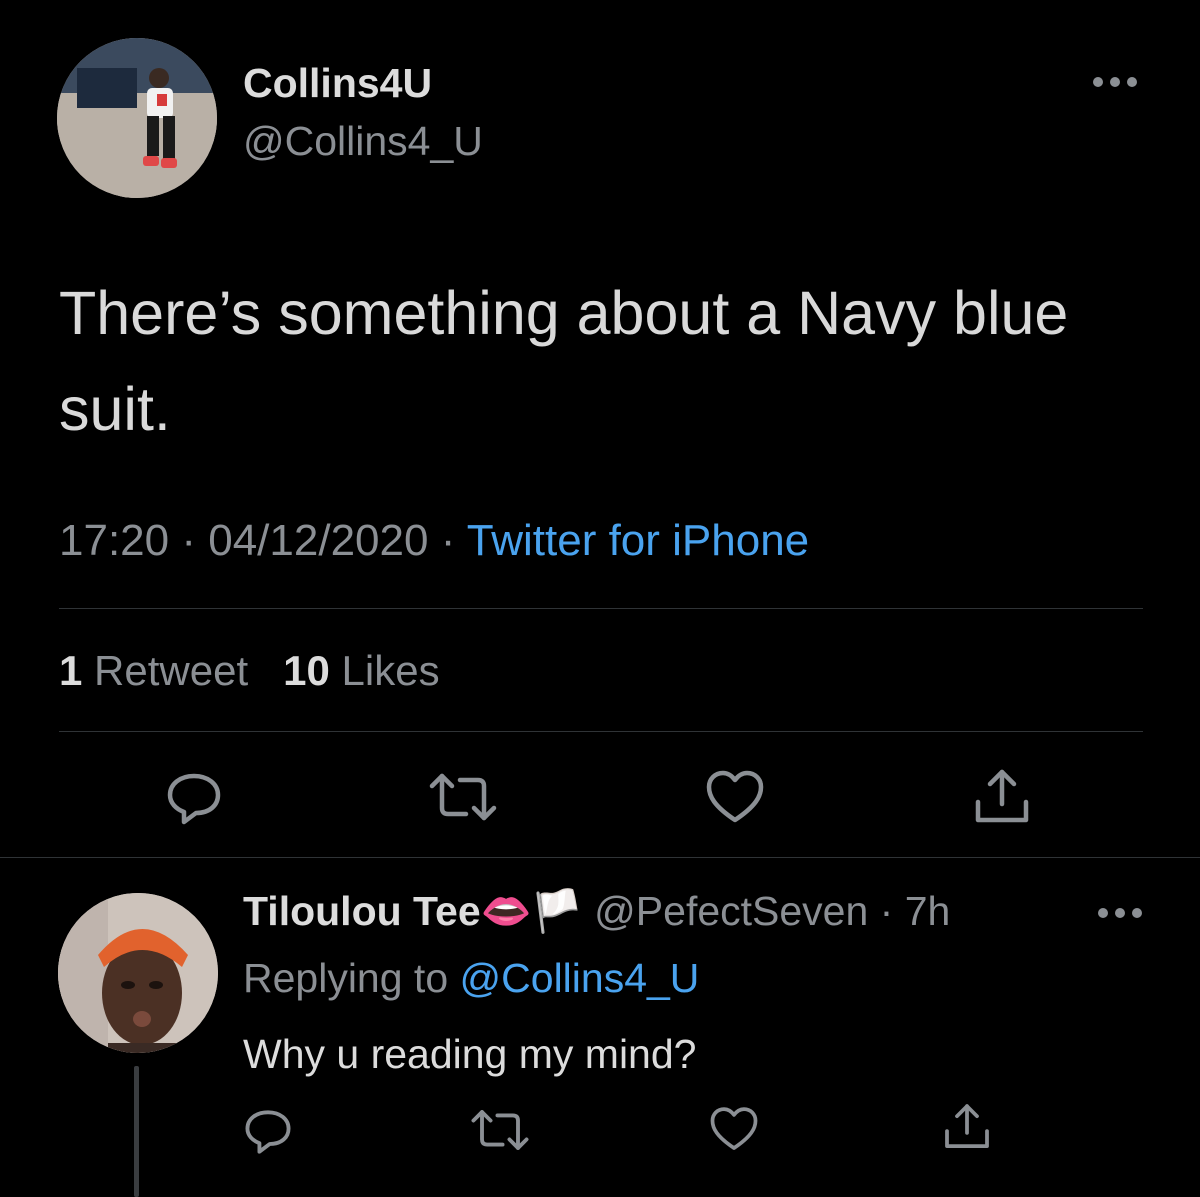 Image resolution: width=1200 pixels, height=1197 pixels. Describe the element at coordinates (1120, 913) in the screenshot. I see `reply-more-options-icon` at that location.